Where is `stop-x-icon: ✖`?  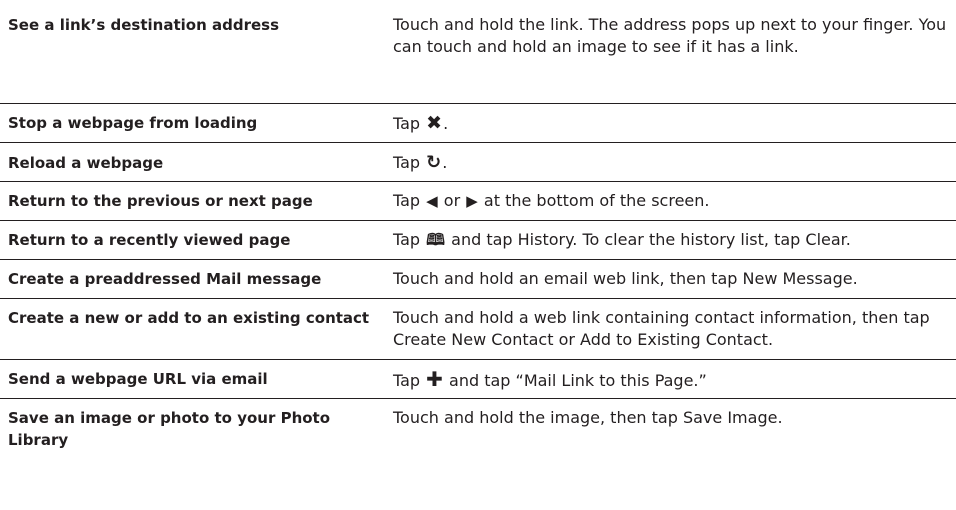 stop-x-icon: ✖ is located at coordinates (434, 123).